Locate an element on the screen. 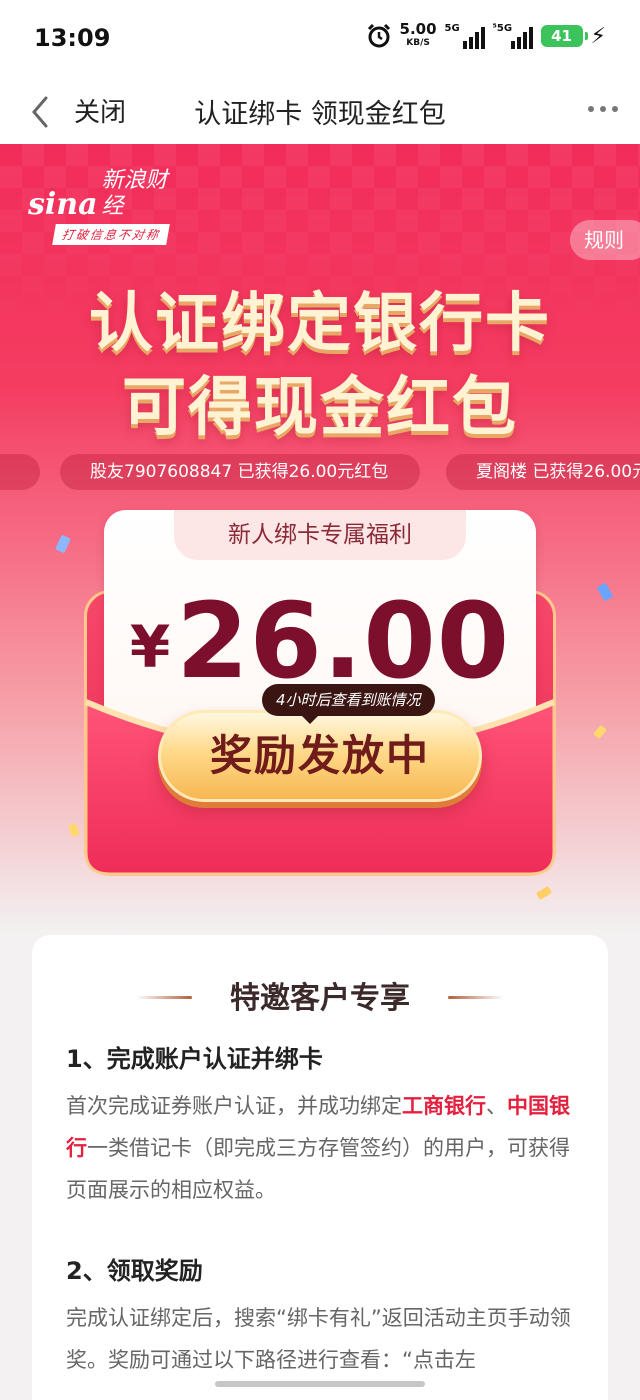 Image resolution: width=640 pixels, height=1400 pixels. battery-icon: 41 is located at coordinates (564, 36).